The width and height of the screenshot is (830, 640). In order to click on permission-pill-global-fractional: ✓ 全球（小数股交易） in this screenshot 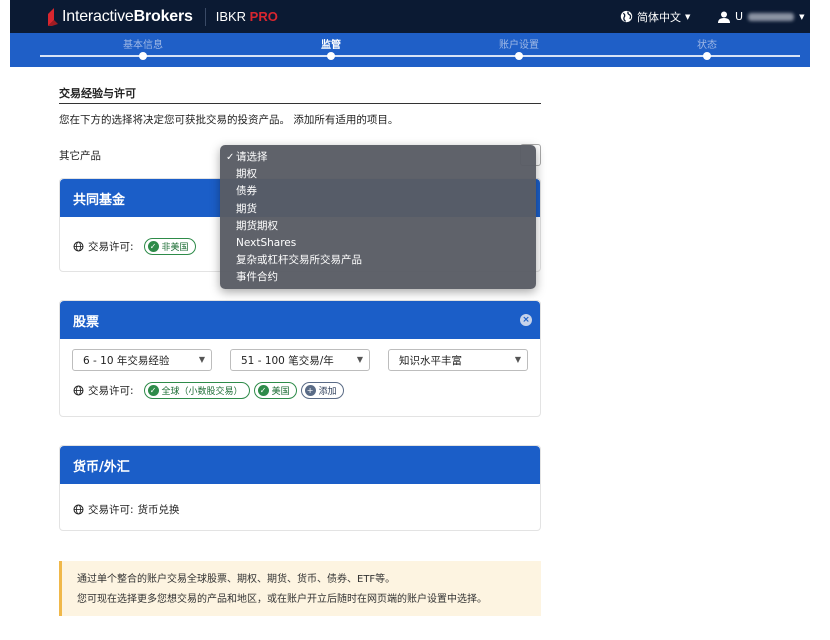, I will do `click(196, 390)`.